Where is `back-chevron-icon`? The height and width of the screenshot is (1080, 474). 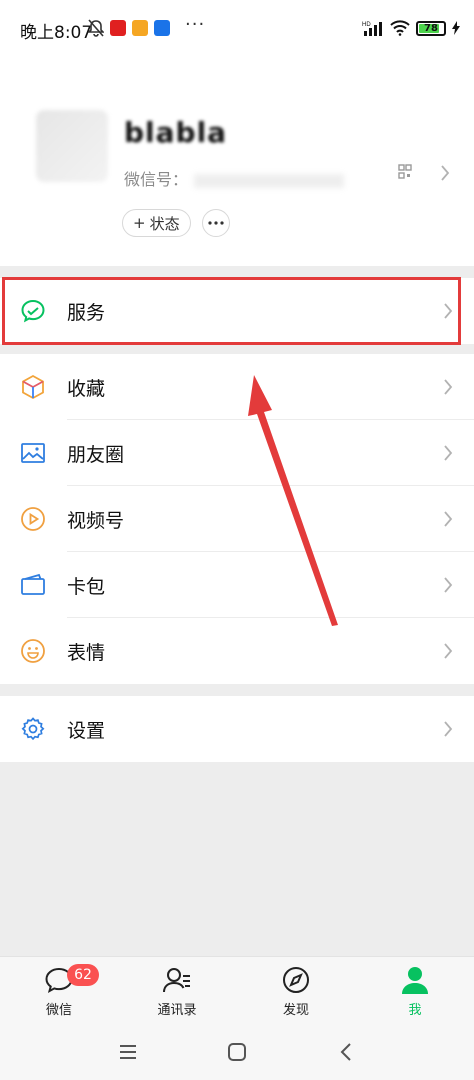 back-chevron-icon is located at coordinates (347, 1052).